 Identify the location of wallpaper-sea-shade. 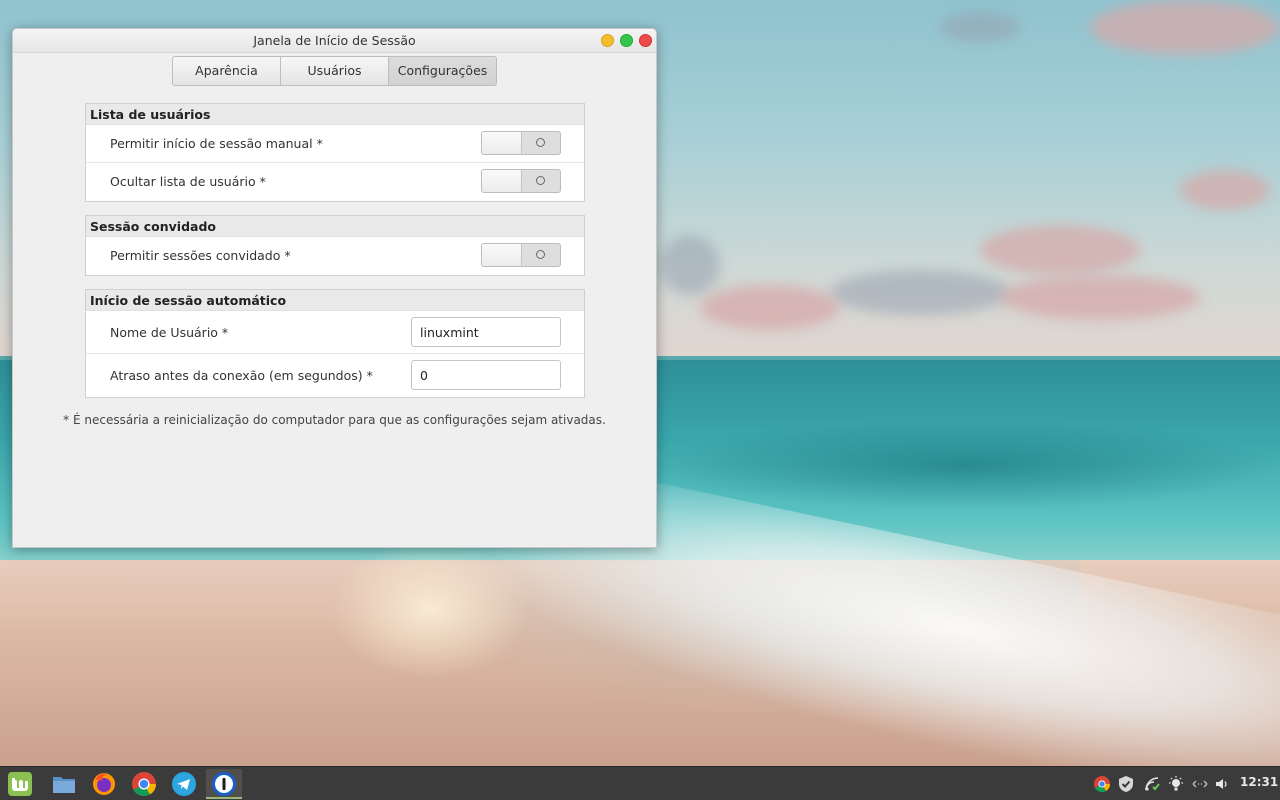
(965, 465).